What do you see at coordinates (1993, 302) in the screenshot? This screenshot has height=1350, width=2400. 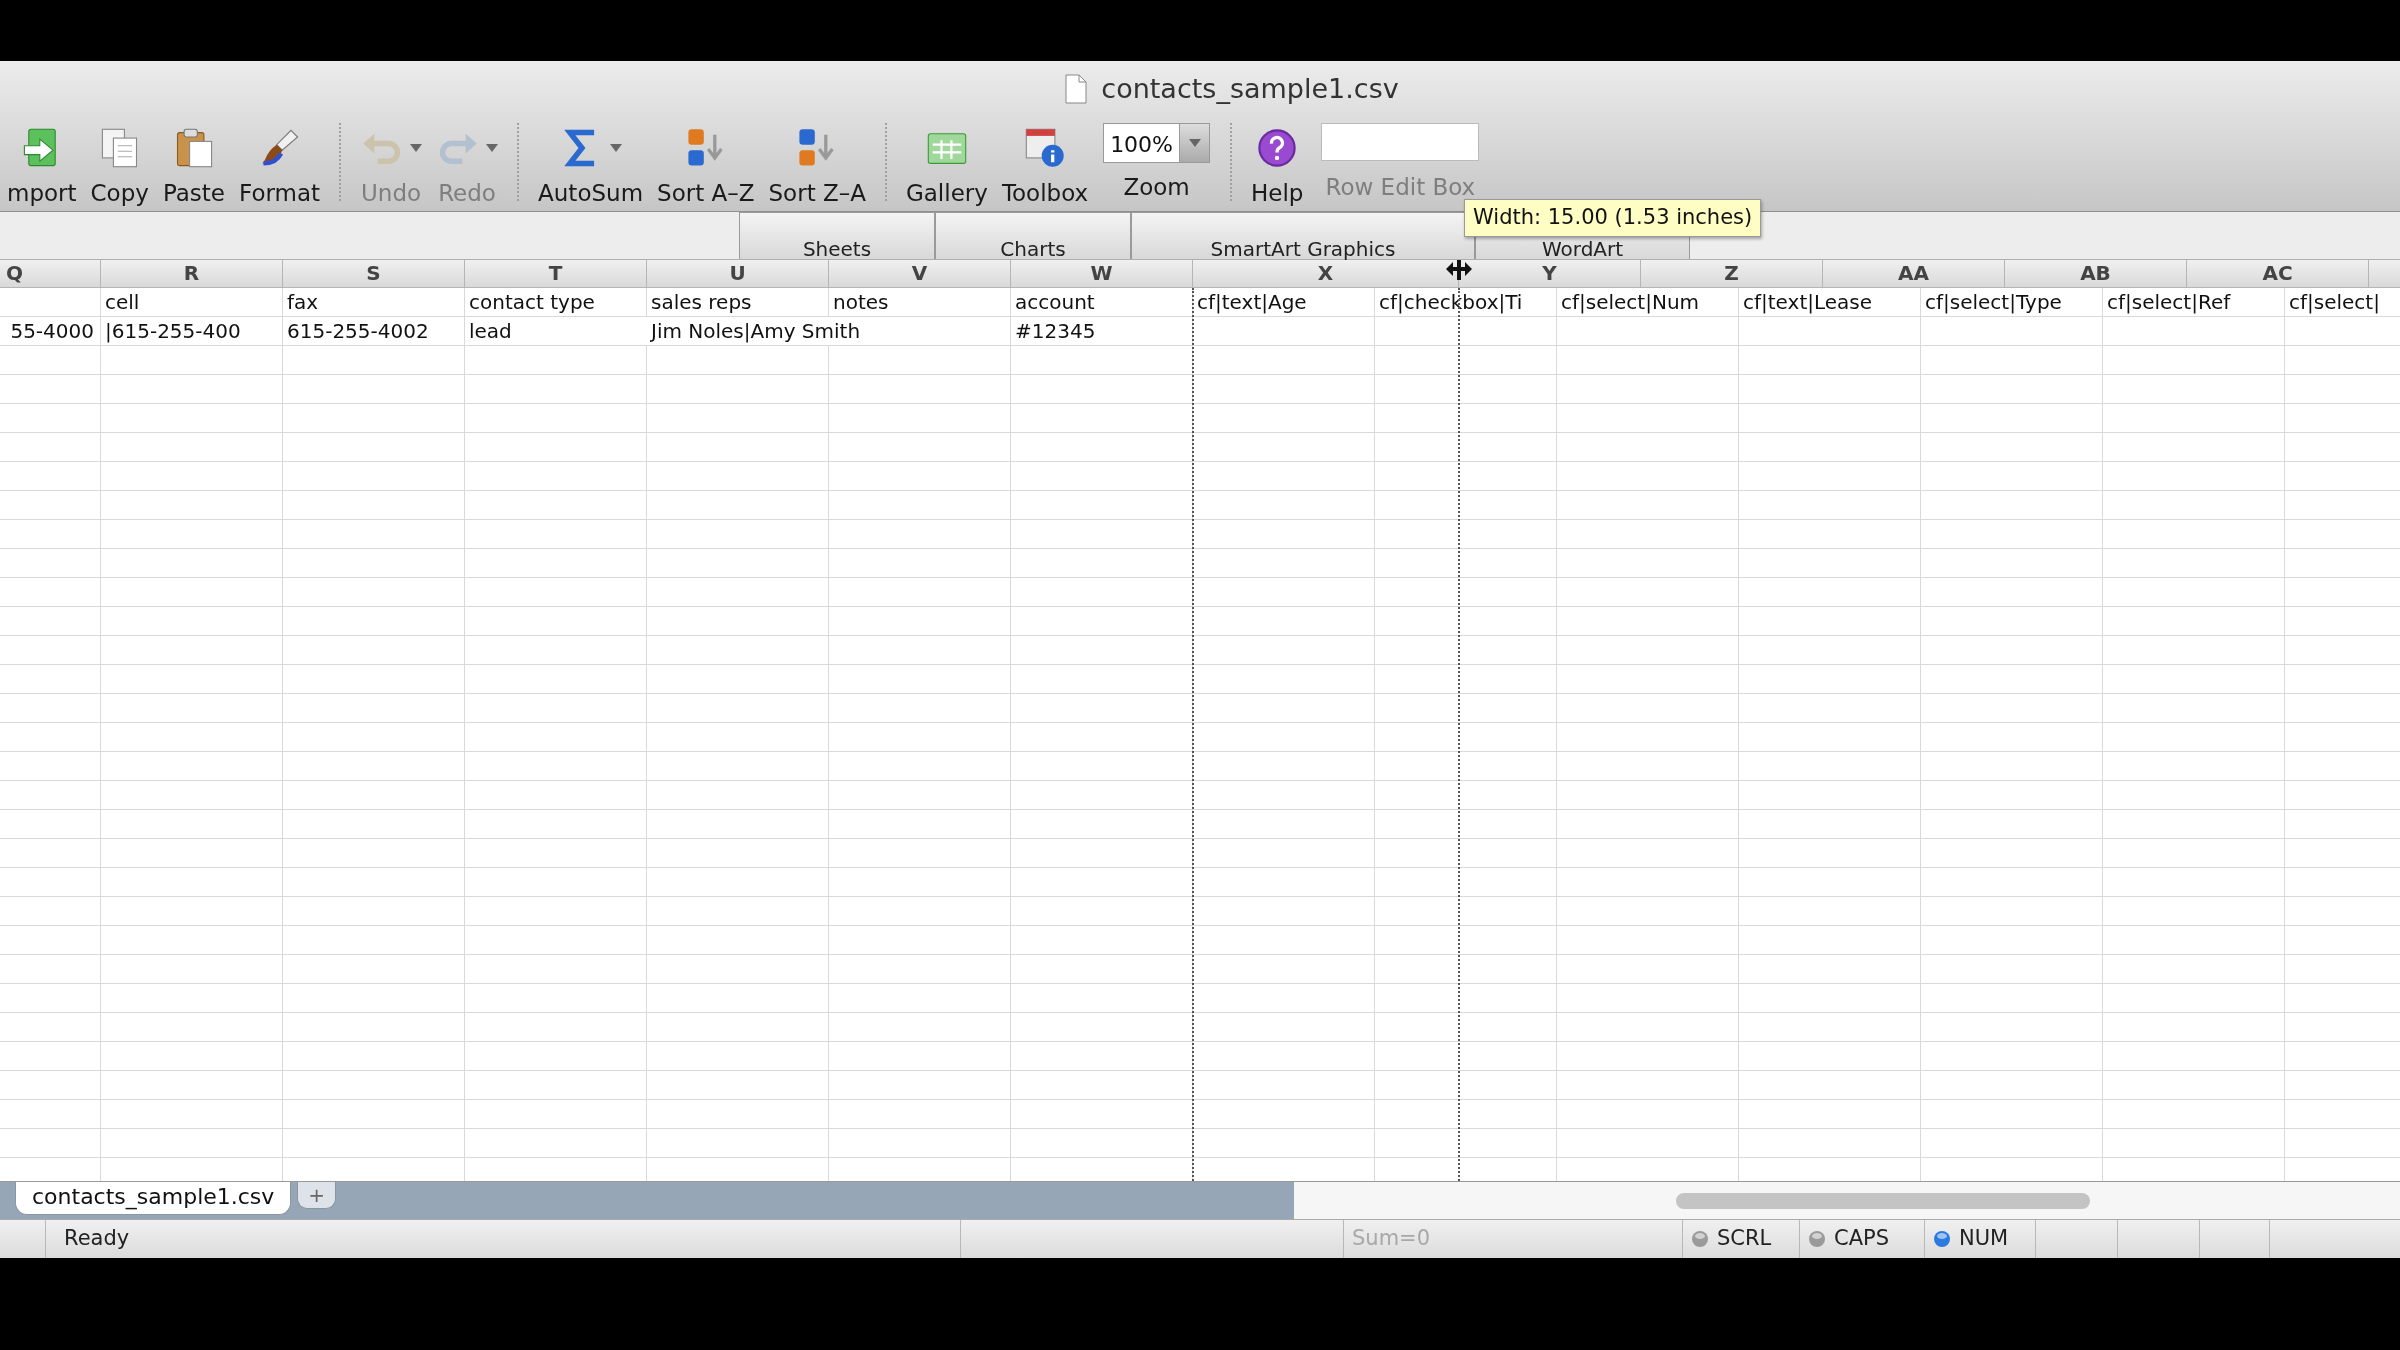 I see `table-cell-text: cf|select|Type` at bounding box center [1993, 302].